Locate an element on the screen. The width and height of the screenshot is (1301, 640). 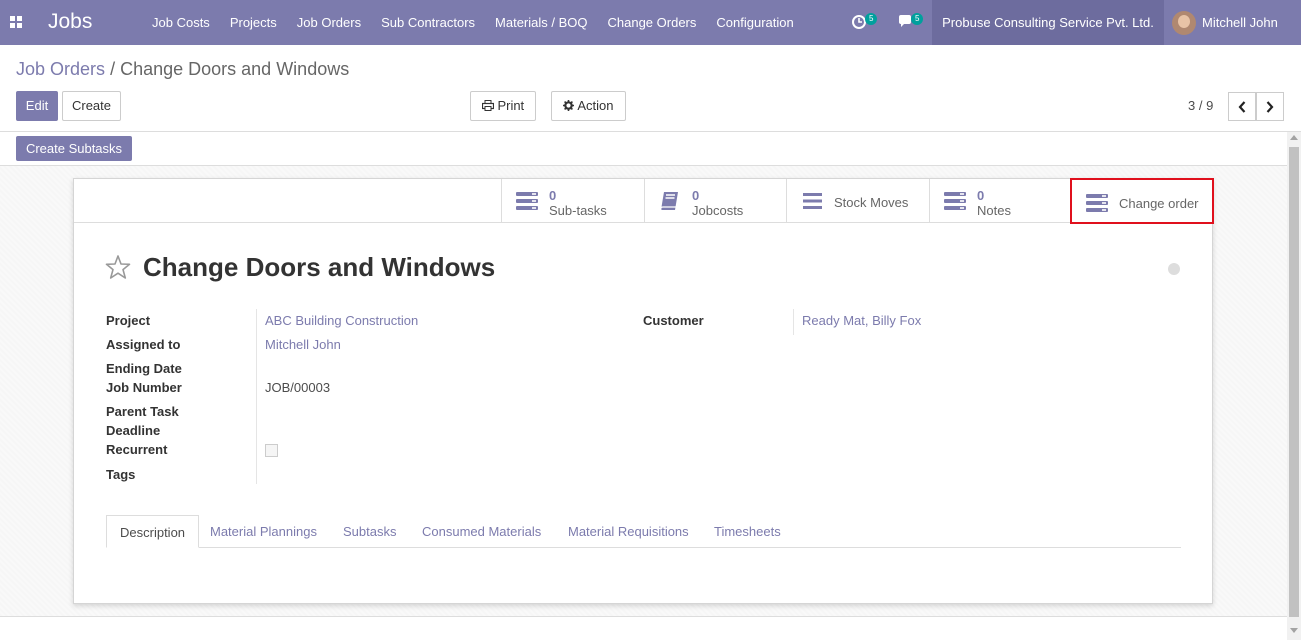
change-order-smart-button: Change order is located at coordinates (1142, 201).